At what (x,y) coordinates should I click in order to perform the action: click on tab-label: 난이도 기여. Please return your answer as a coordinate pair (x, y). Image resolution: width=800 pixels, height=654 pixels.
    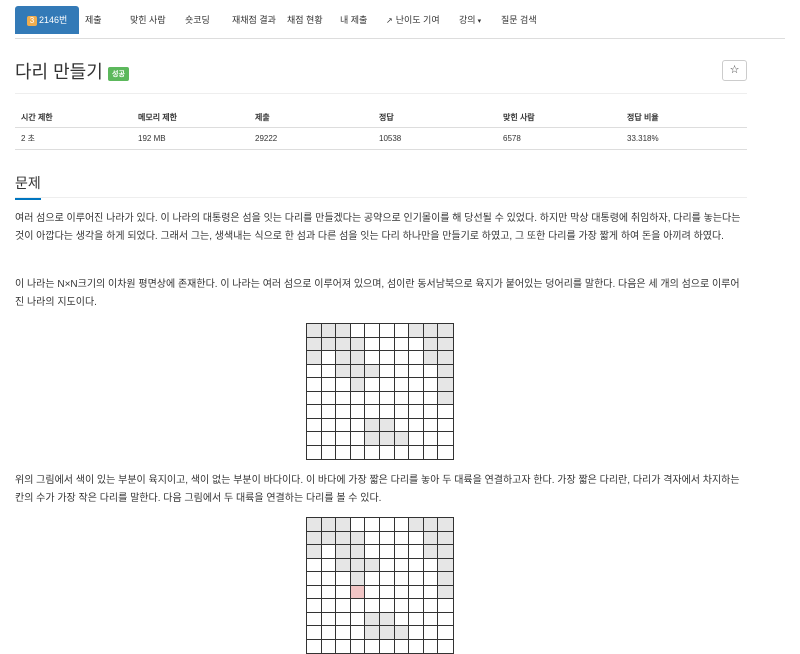
    Looking at the image, I should click on (417, 20).